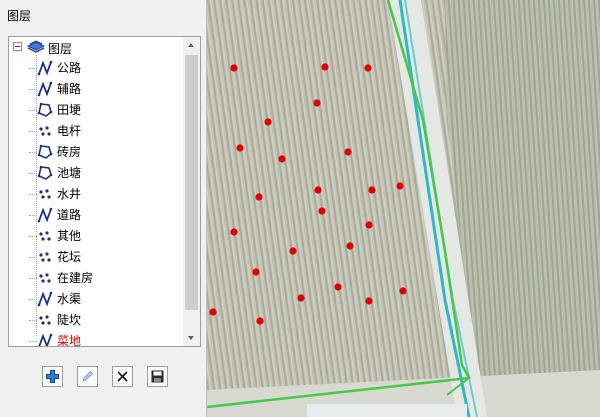  Describe the element at coordinates (69, 68) in the screenshot. I see `layer-label: 公路` at that location.